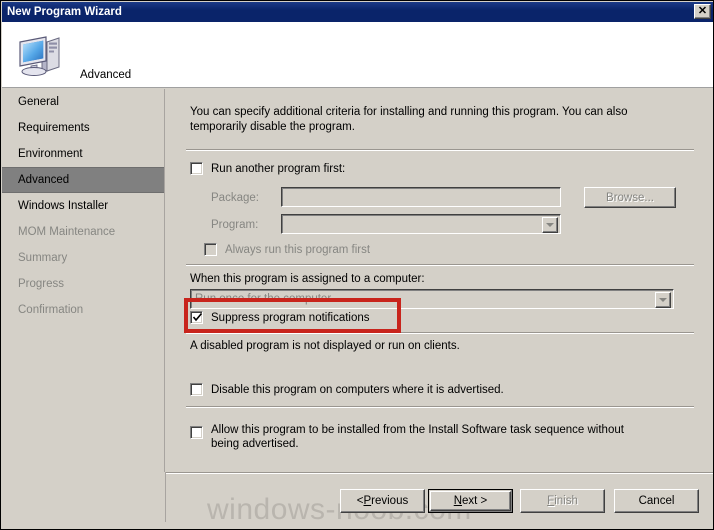 The image size is (714, 530). What do you see at coordinates (290, 318) in the screenshot?
I see `suppress-notifications-label: Suppress program notifications` at bounding box center [290, 318].